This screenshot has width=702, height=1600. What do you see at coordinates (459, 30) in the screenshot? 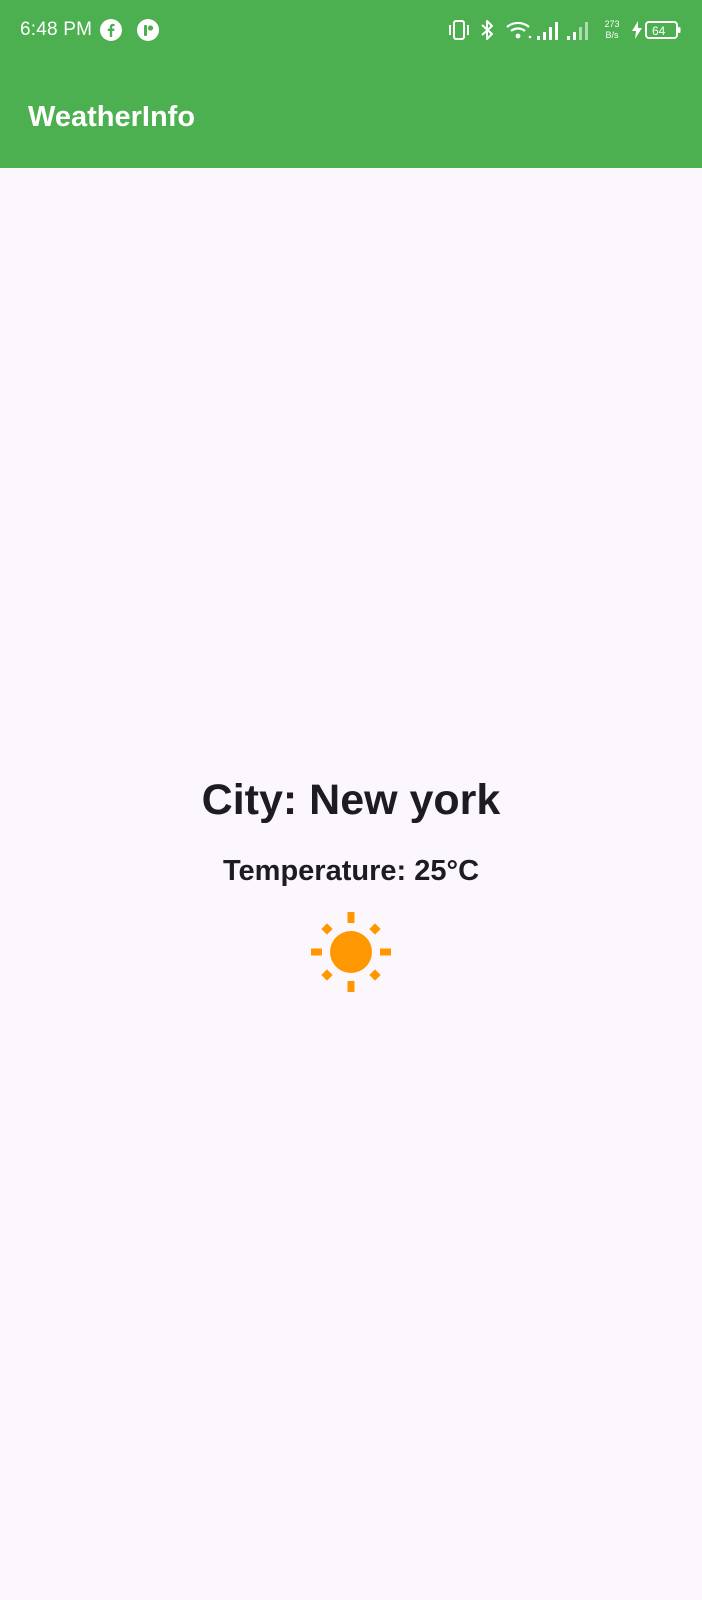
I see `vibrate-icon` at bounding box center [459, 30].